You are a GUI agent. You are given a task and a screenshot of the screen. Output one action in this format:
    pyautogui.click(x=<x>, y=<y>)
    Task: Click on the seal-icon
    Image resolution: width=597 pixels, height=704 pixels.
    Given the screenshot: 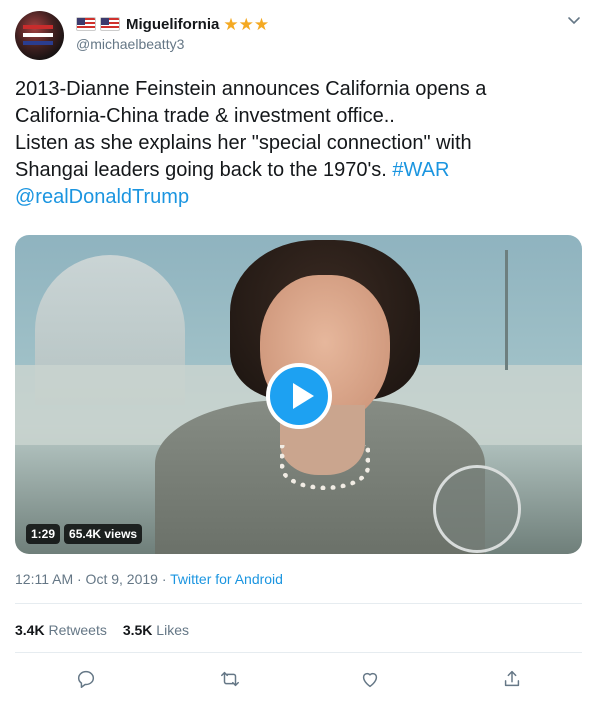 What is the action you would take?
    pyautogui.click(x=477, y=509)
    